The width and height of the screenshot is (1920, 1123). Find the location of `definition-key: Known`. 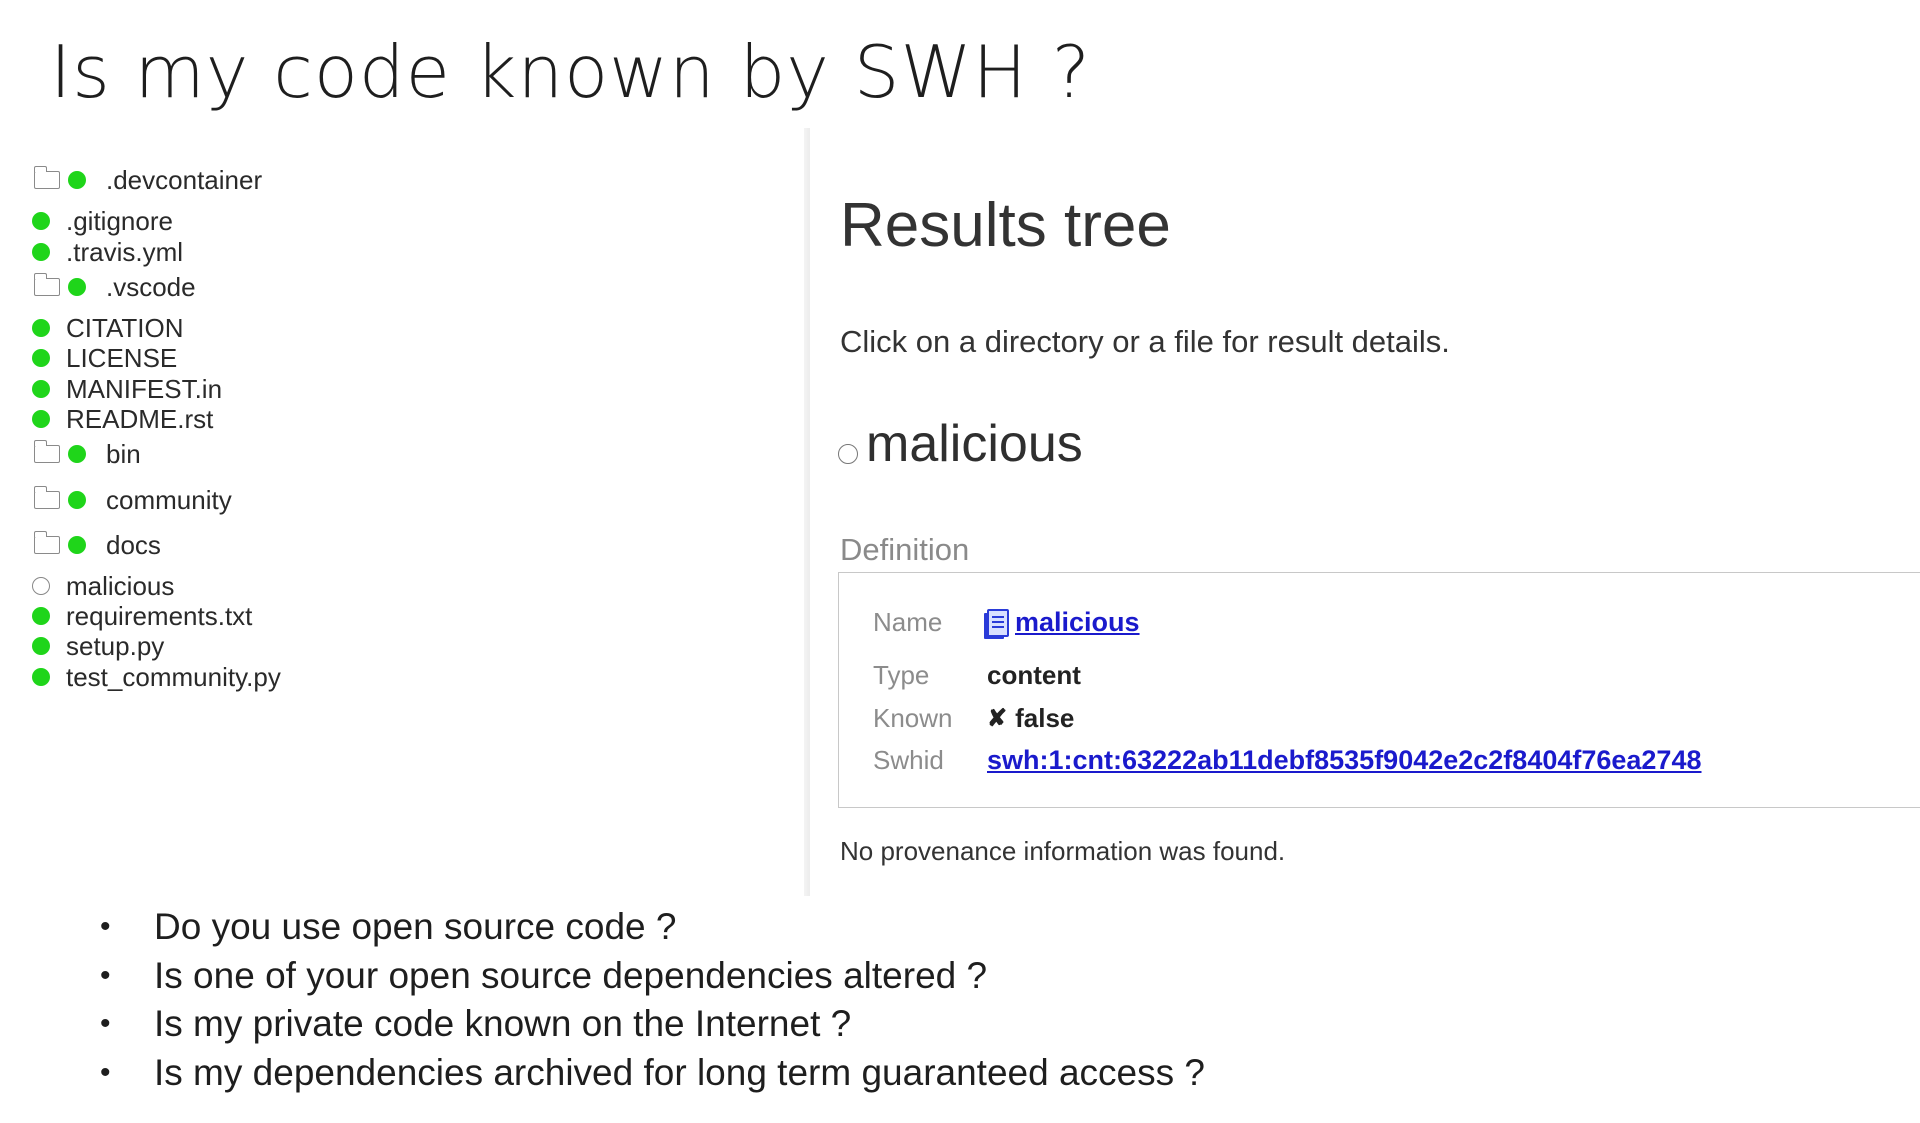

definition-key: Known is located at coordinates (913, 718).